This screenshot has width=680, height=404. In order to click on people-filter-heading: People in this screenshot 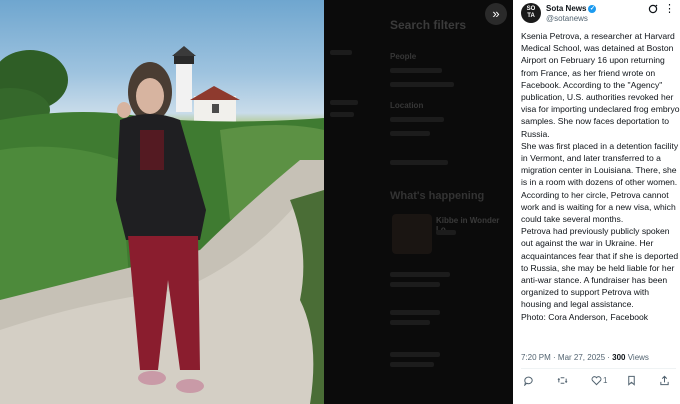, I will do `click(403, 56)`.